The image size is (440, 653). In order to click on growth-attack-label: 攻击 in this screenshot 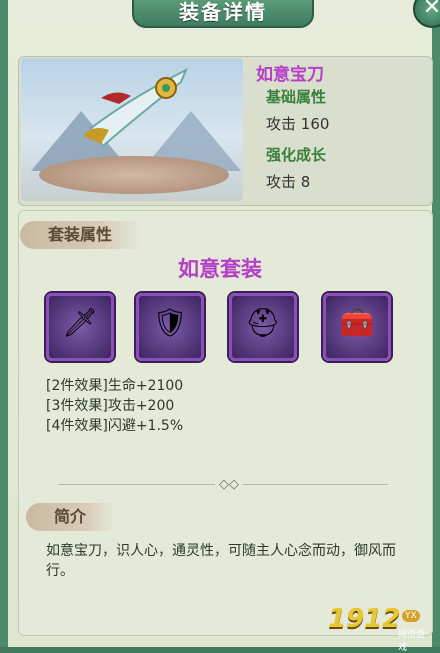, I will do `click(281, 182)`.